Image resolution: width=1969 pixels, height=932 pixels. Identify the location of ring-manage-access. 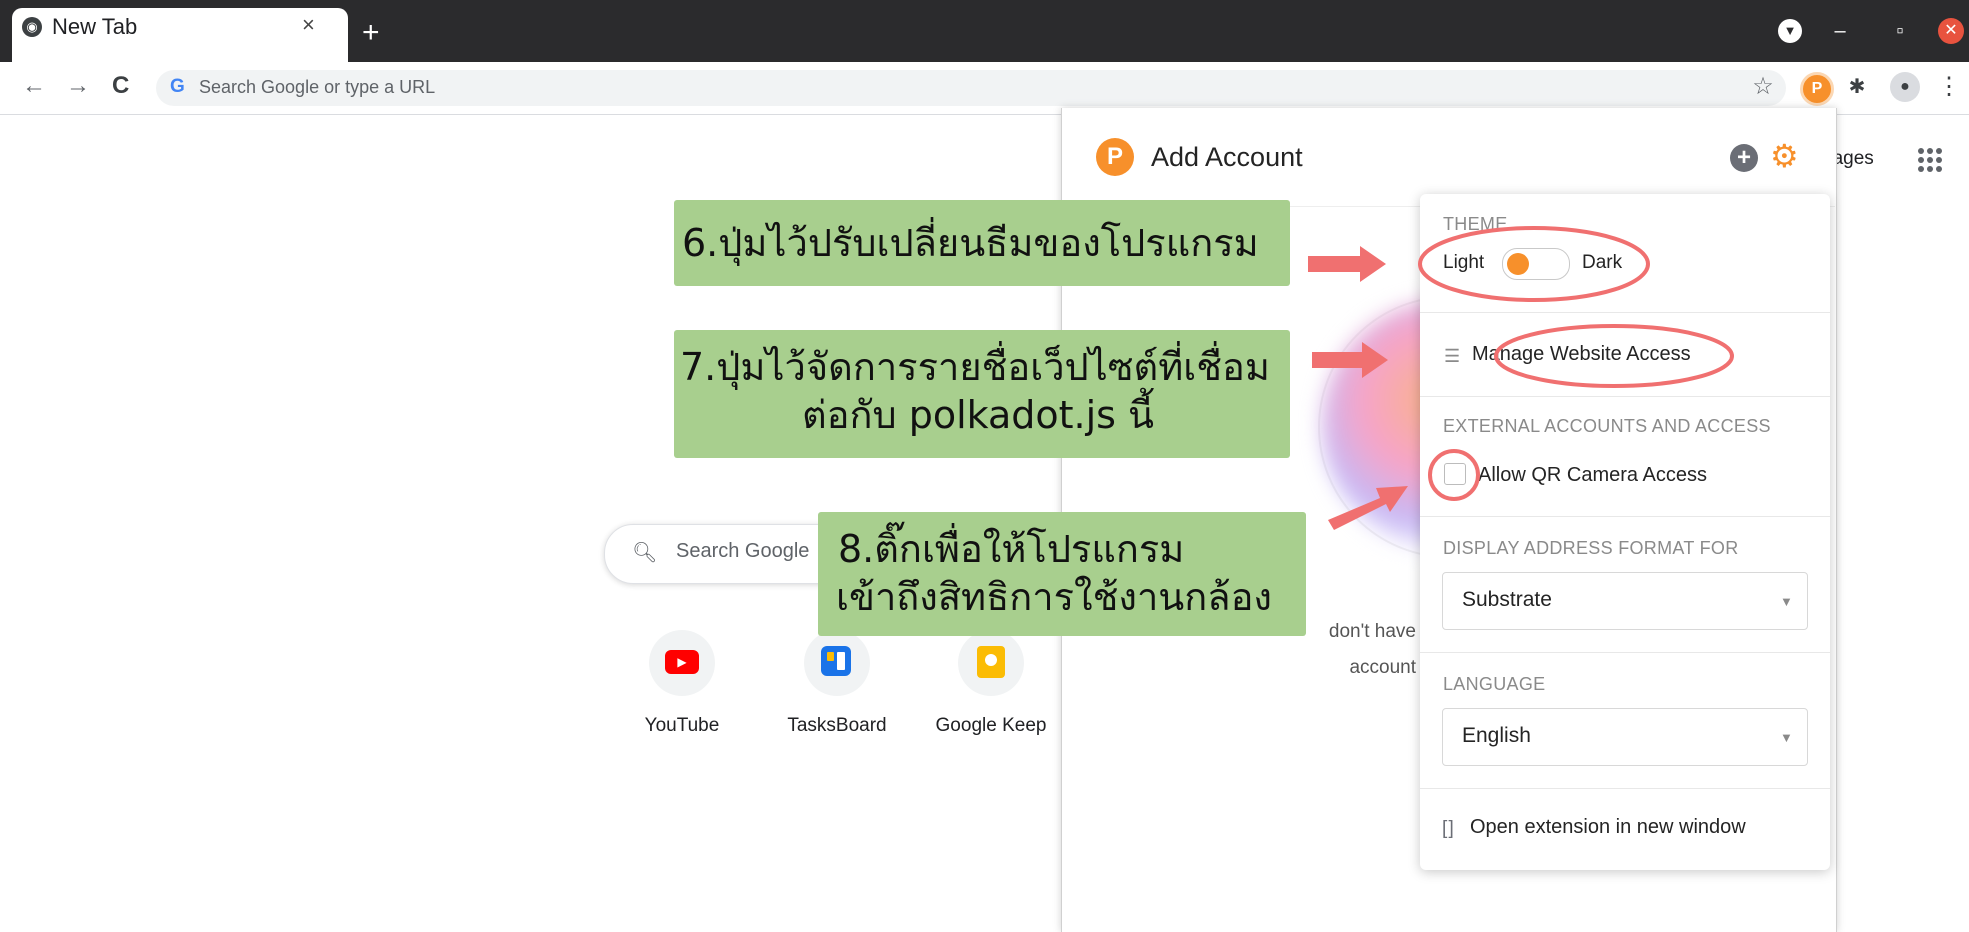
(1614, 356).